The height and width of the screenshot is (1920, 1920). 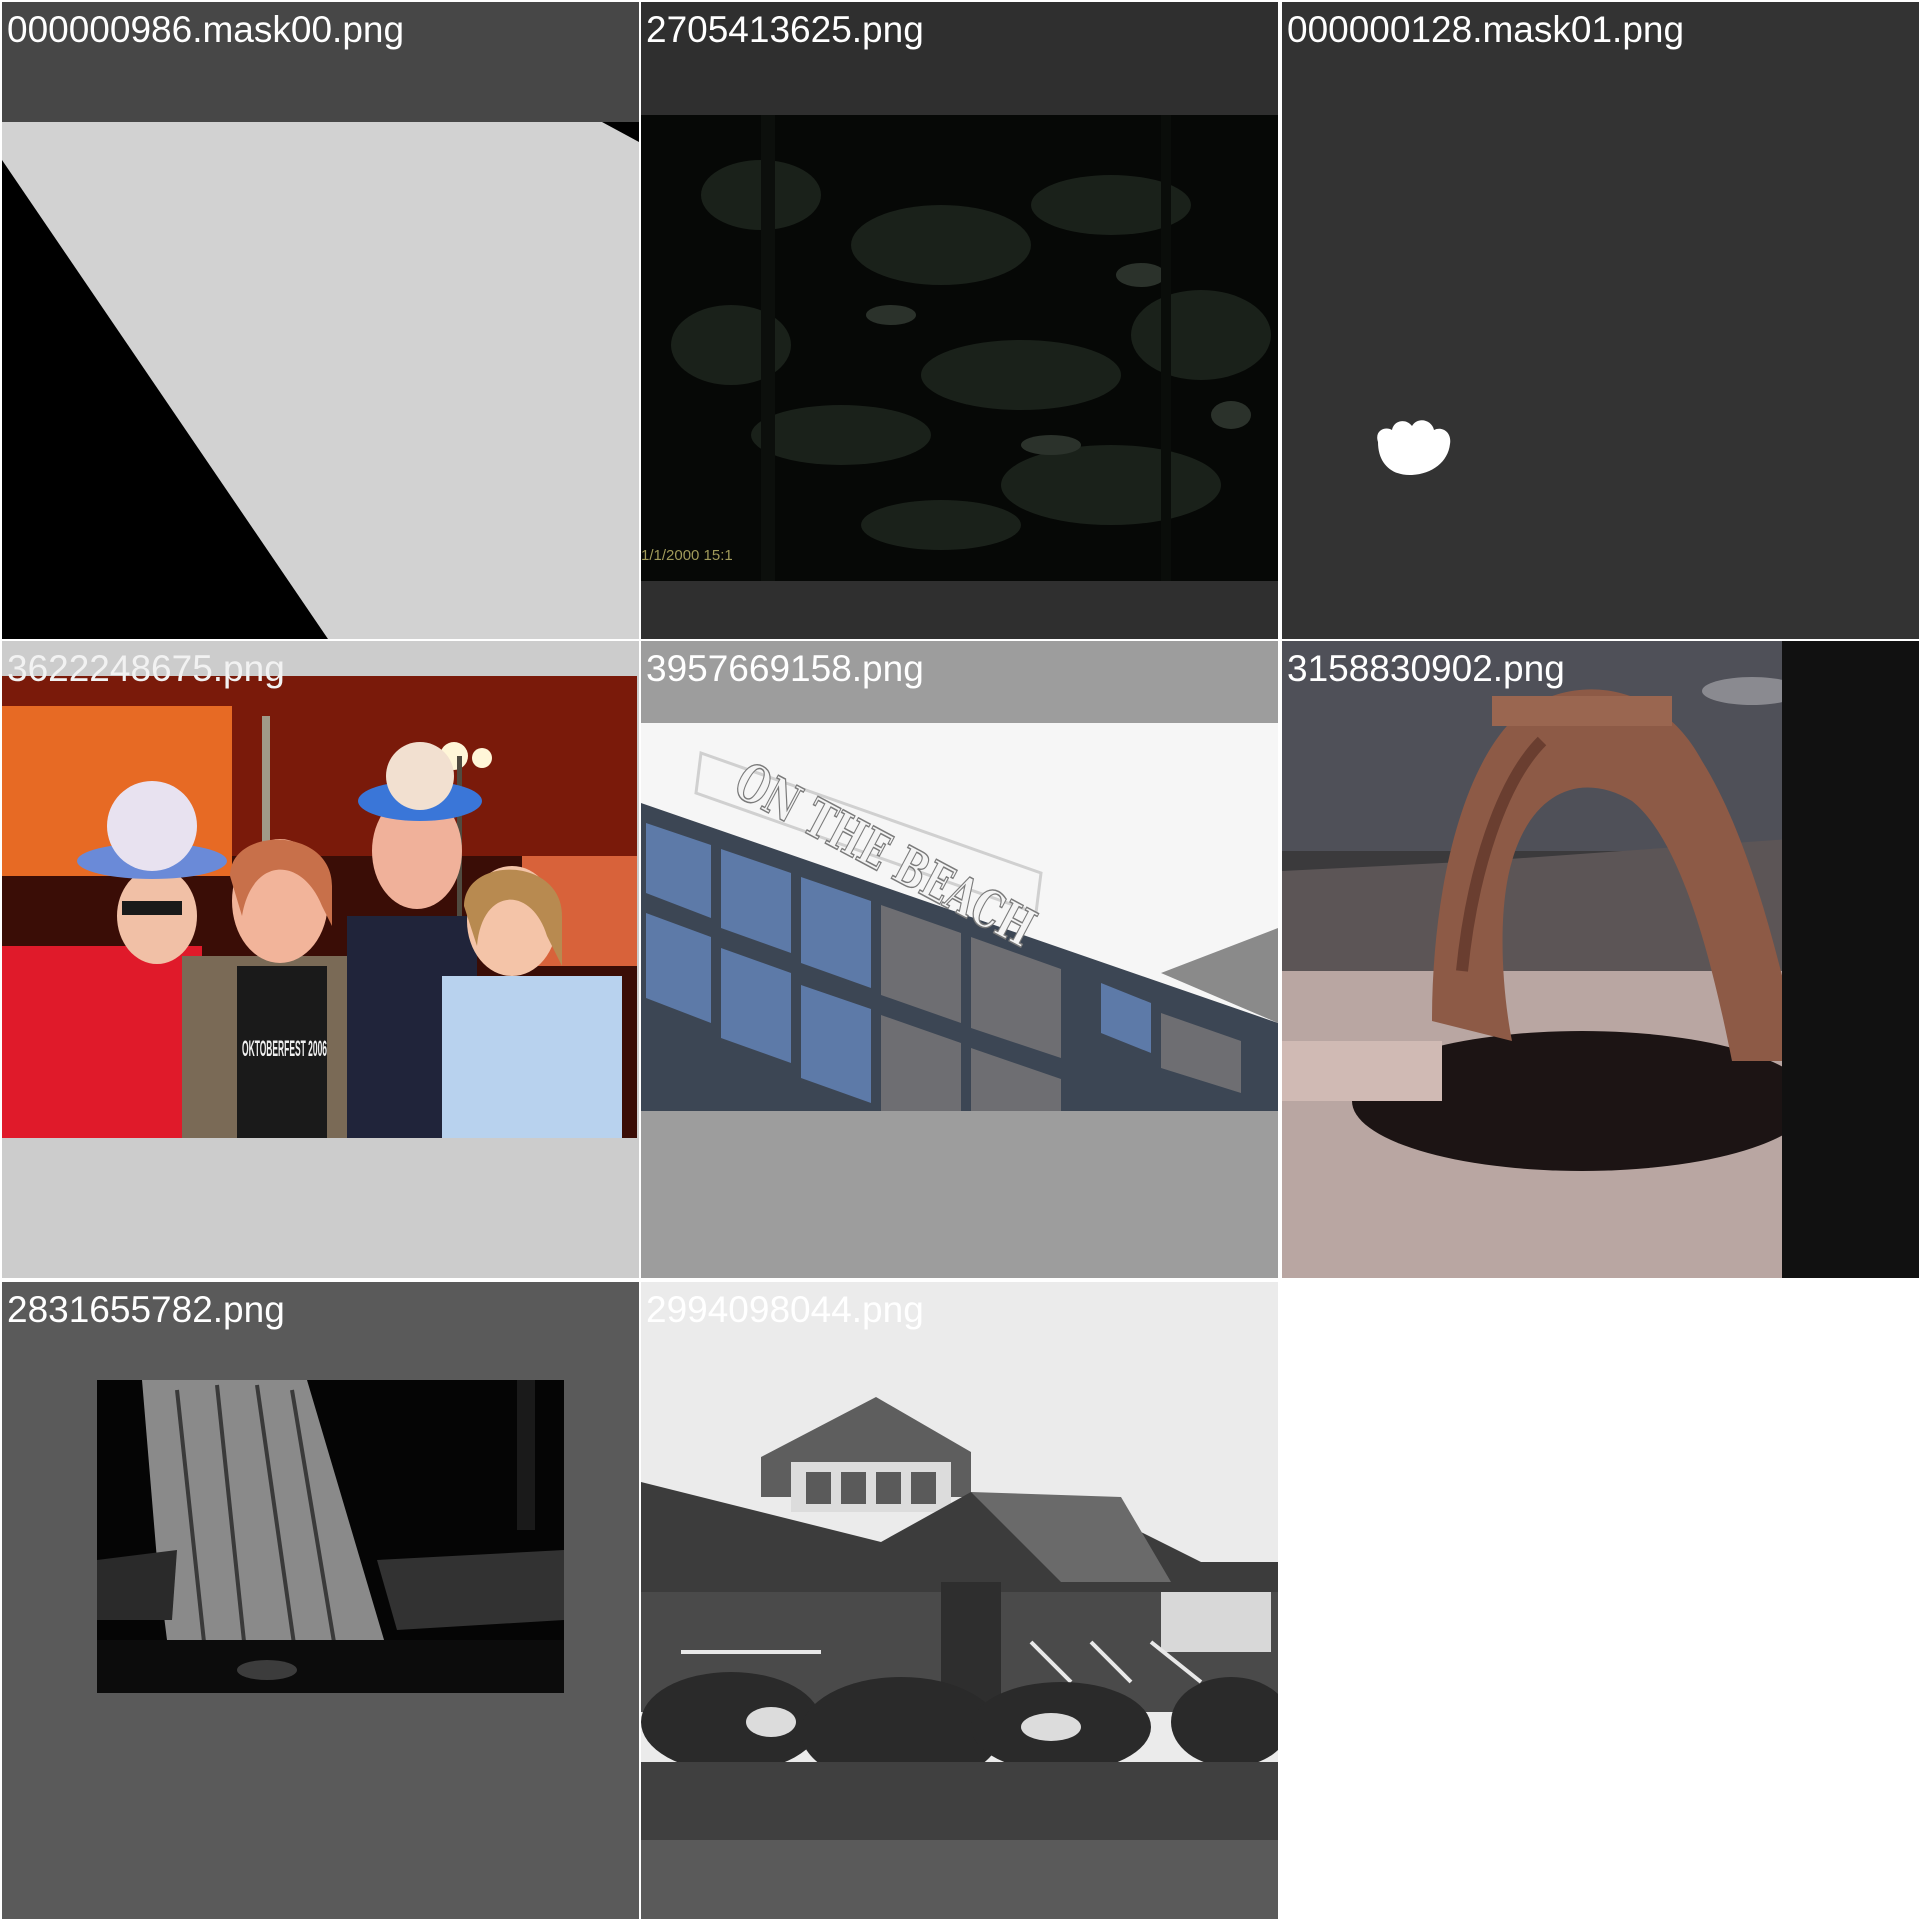 I want to click on party-photo: OKTOBERFEST 2006, so click(x=319, y=907).